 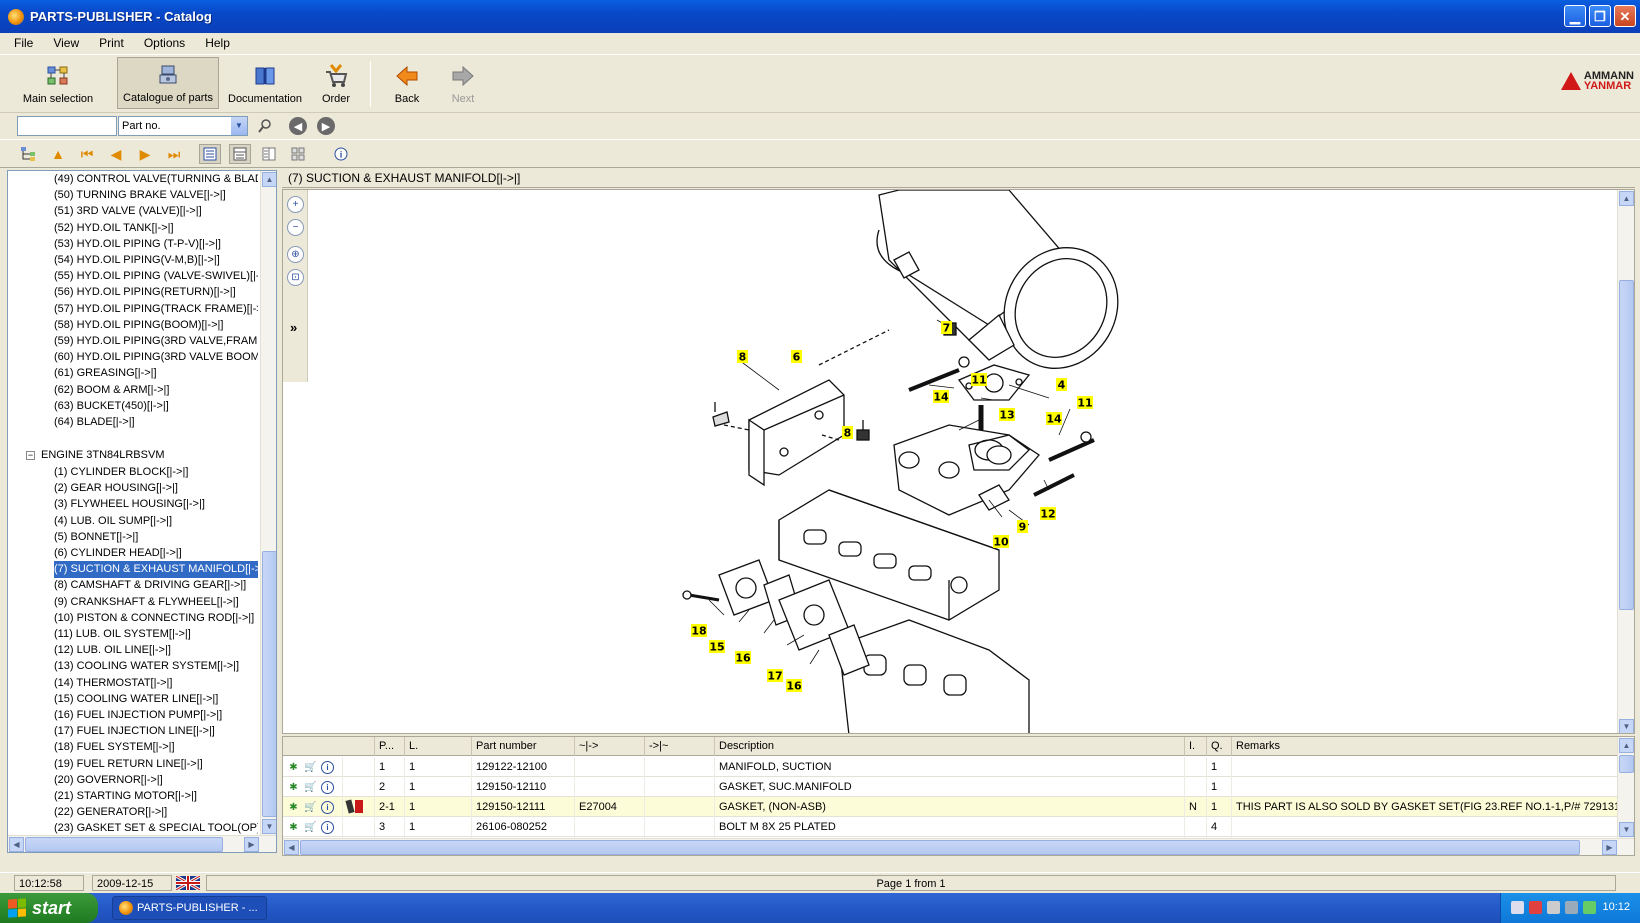 I want to click on note-icon, so click(x=359, y=806).